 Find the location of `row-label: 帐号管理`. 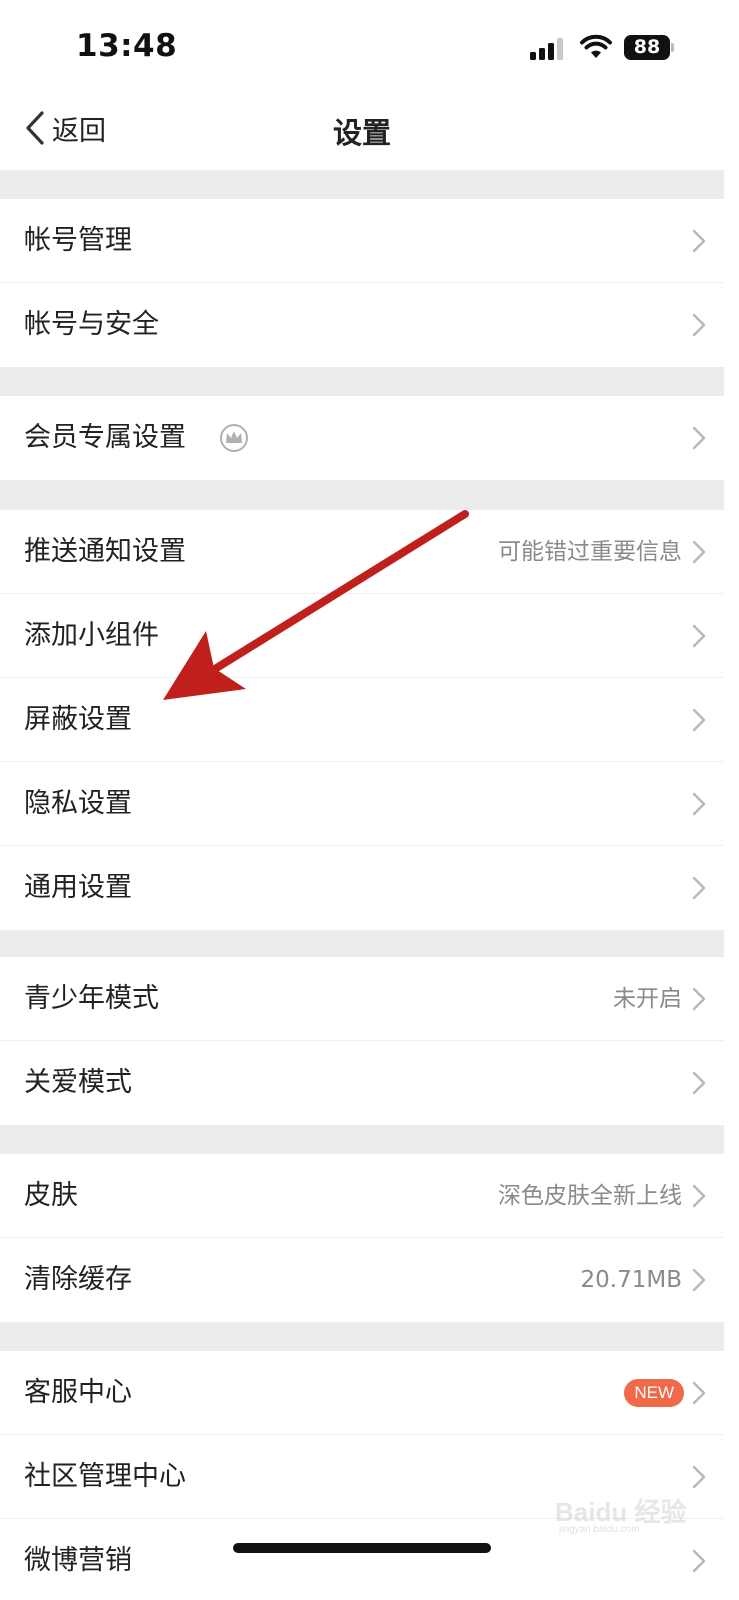

row-label: 帐号管理 is located at coordinates (78, 240).